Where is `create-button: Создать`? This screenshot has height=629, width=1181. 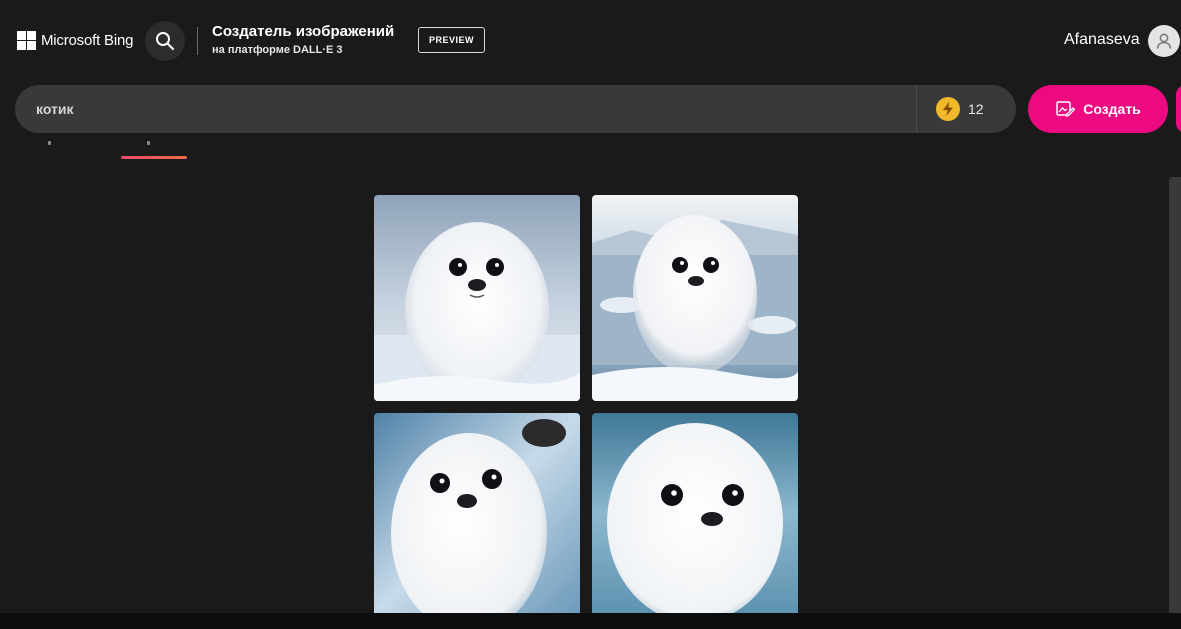 create-button: Создать is located at coordinates (1098, 109).